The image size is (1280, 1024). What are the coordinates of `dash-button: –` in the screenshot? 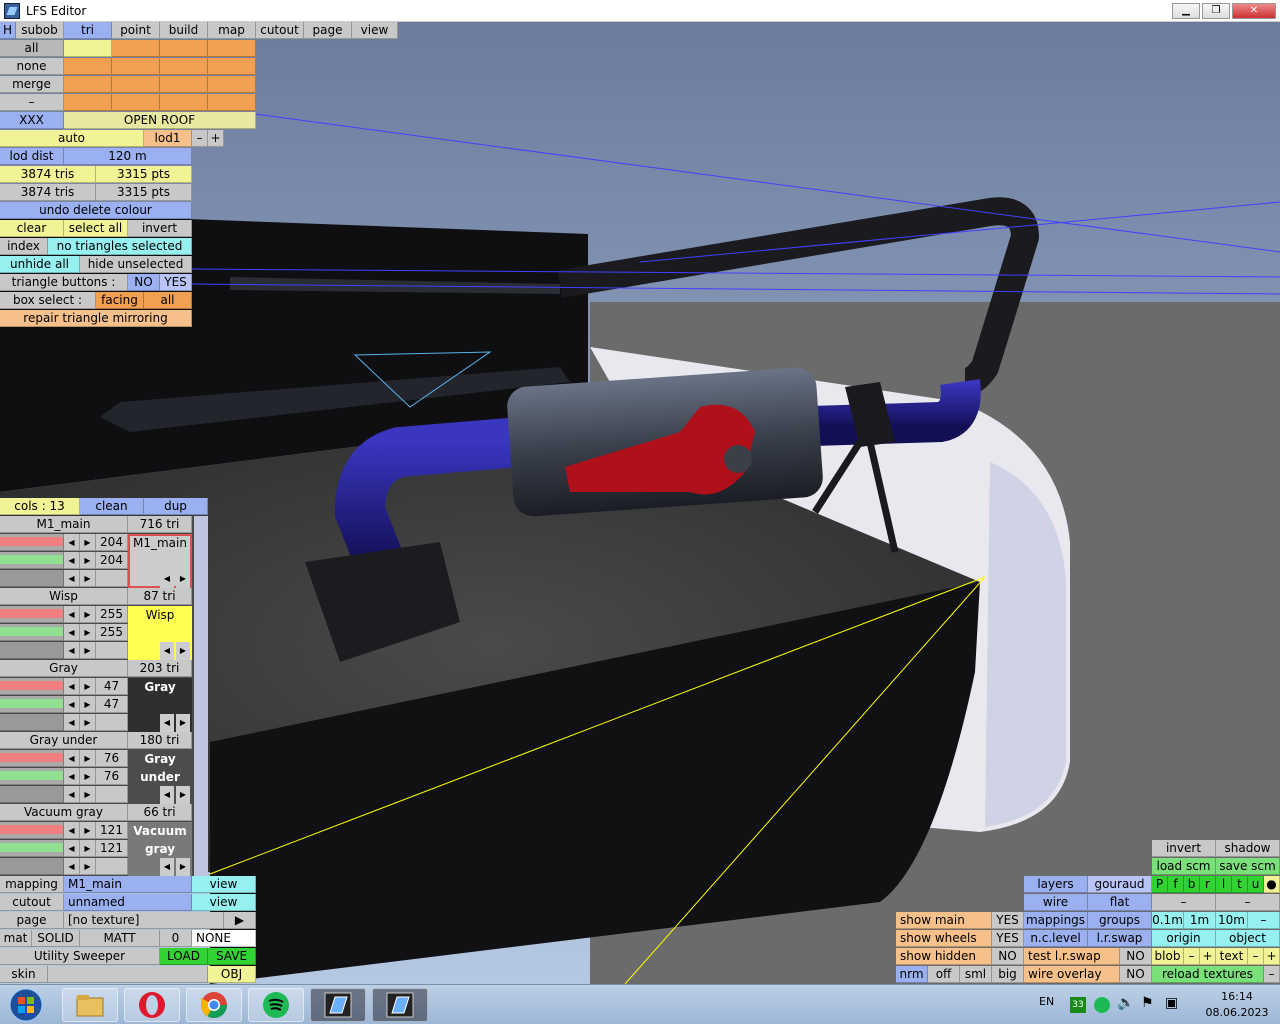 It's located at (32, 102).